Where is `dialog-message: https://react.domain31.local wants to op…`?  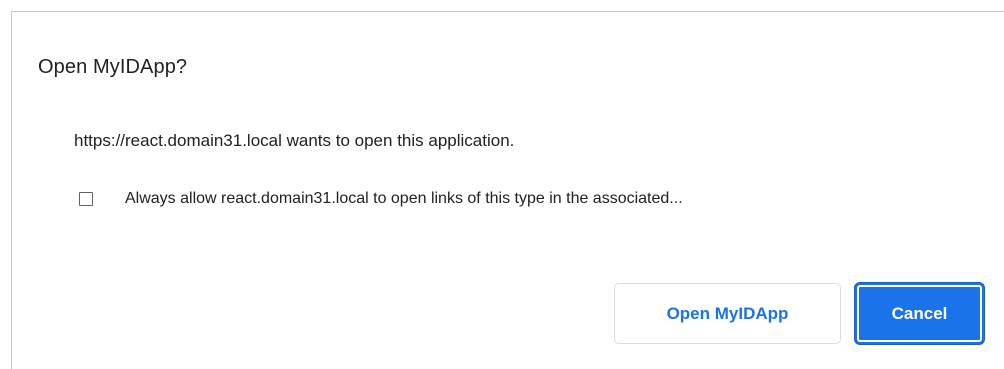
dialog-message: https://react.domain31.local wants to op… is located at coordinates (294, 140).